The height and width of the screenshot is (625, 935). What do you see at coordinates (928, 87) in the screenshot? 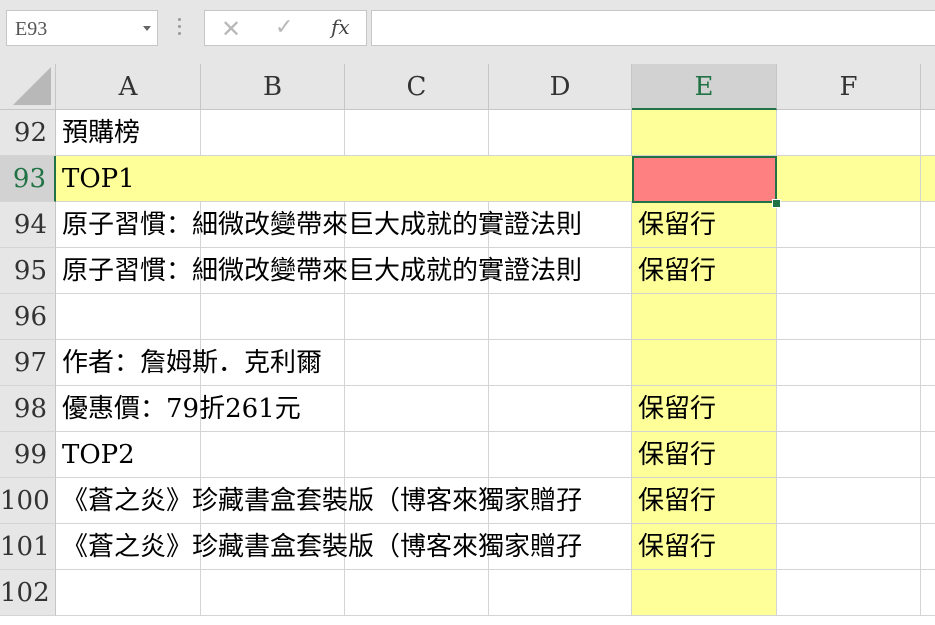
I see `column-header-g` at bounding box center [928, 87].